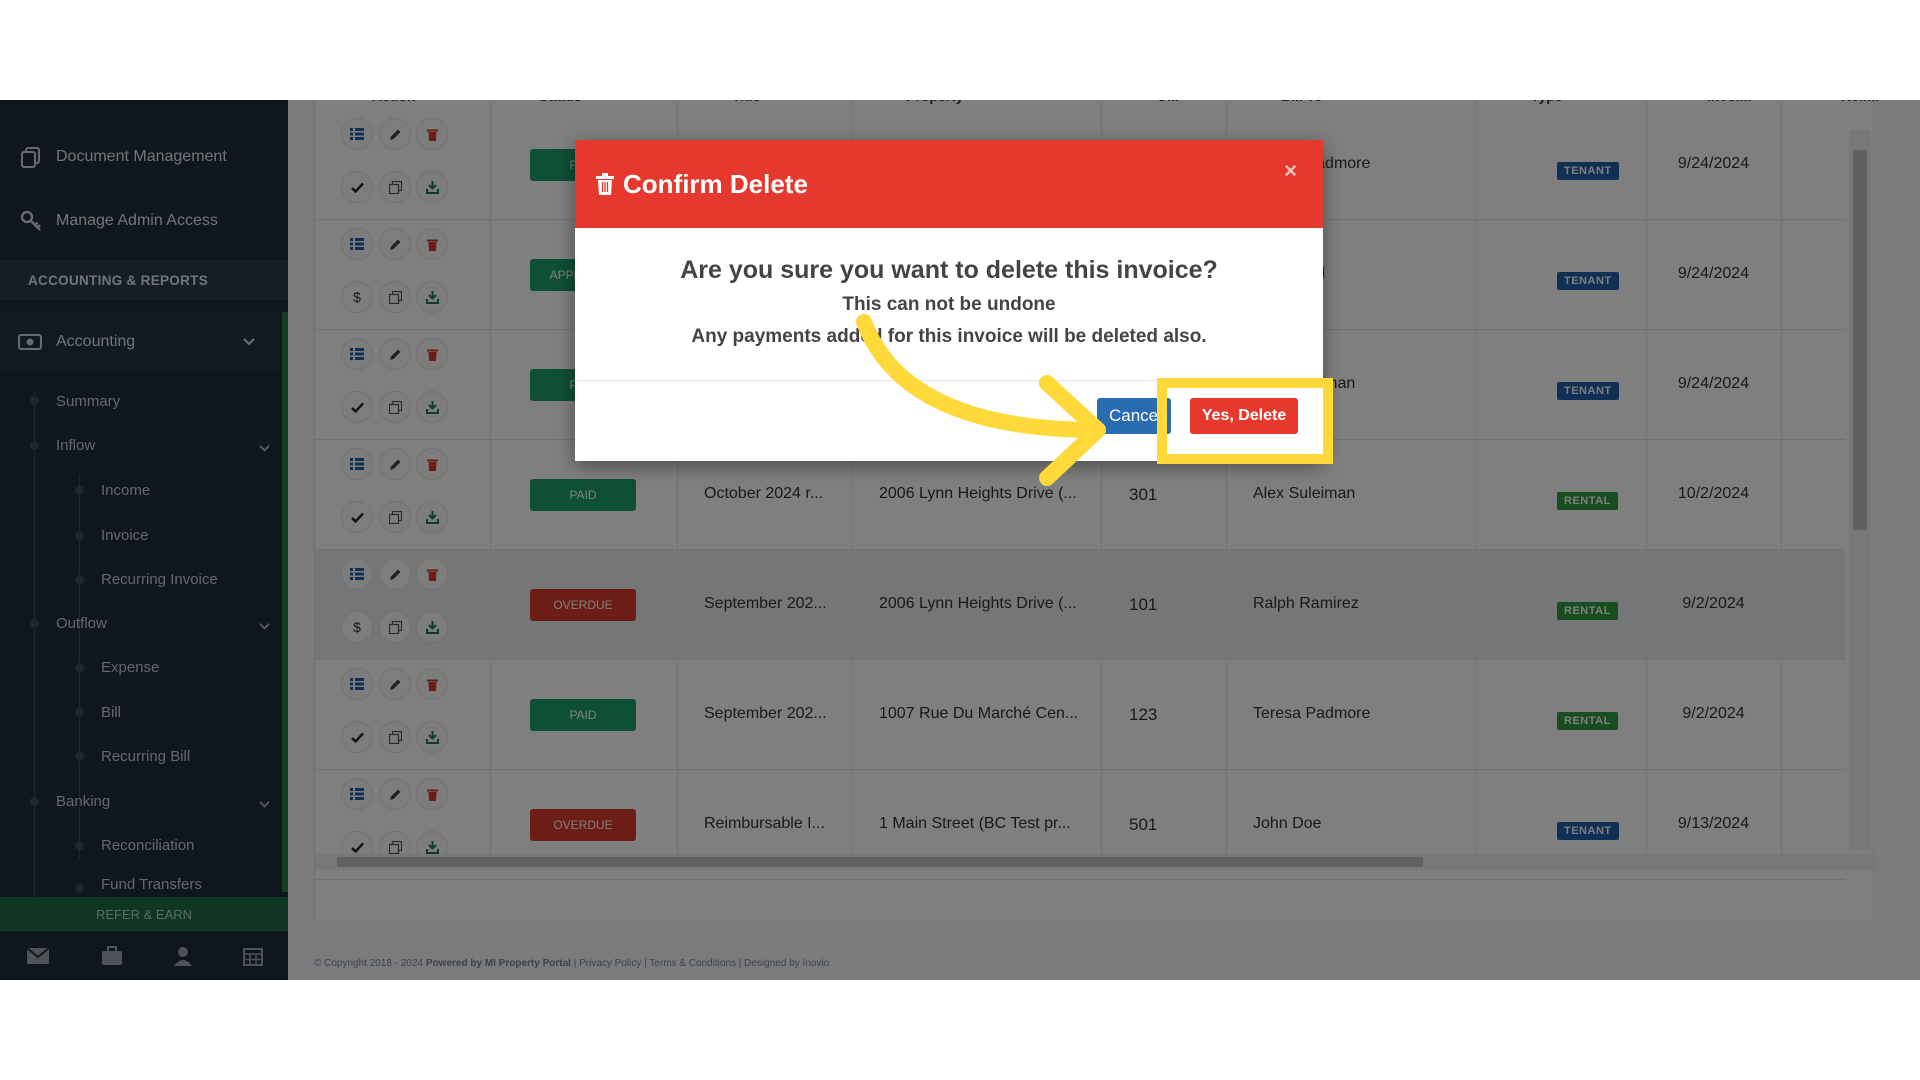 The height and width of the screenshot is (1080, 1920). I want to click on trash-icon, so click(605, 184).